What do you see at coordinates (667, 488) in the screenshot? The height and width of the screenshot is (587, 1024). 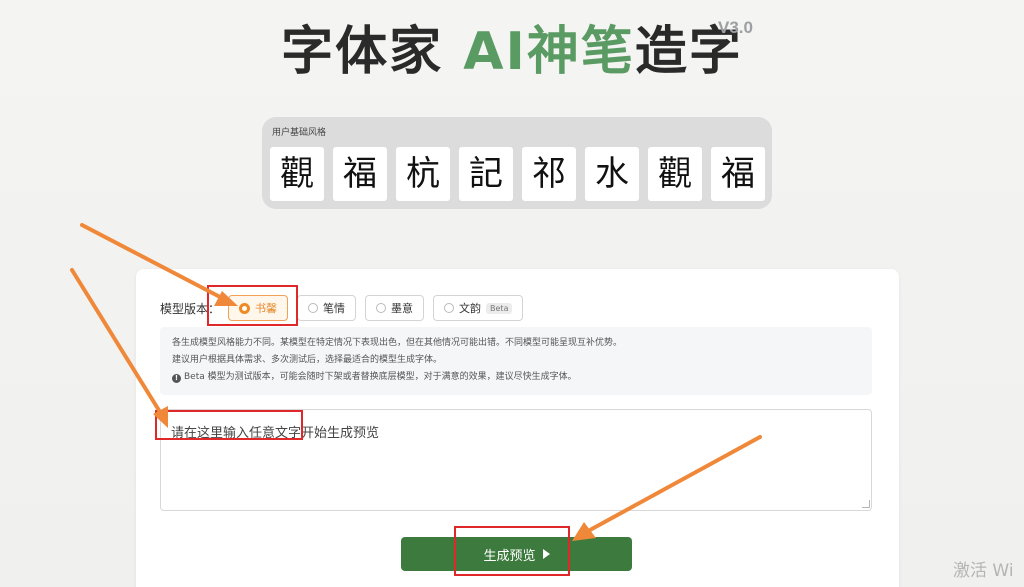 I see `arrow-to-generate-button` at bounding box center [667, 488].